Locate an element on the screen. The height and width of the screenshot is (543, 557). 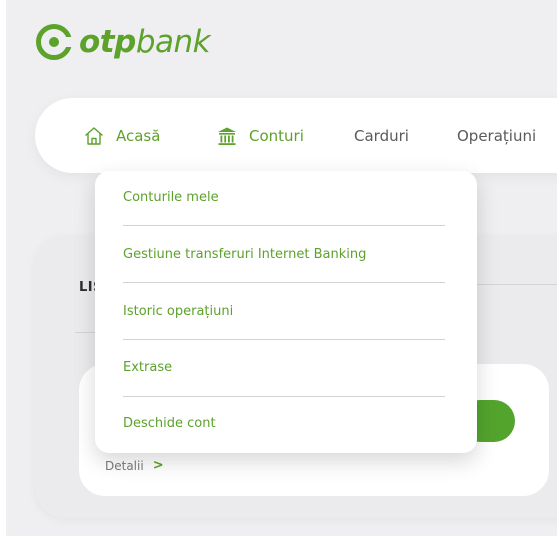
details-label: Detalii is located at coordinates (124, 465).